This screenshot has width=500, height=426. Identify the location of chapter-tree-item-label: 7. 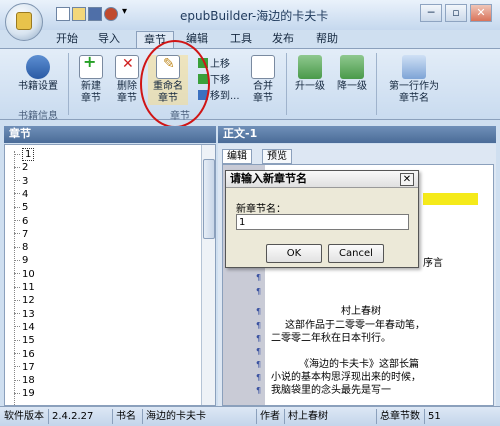
(25, 234).